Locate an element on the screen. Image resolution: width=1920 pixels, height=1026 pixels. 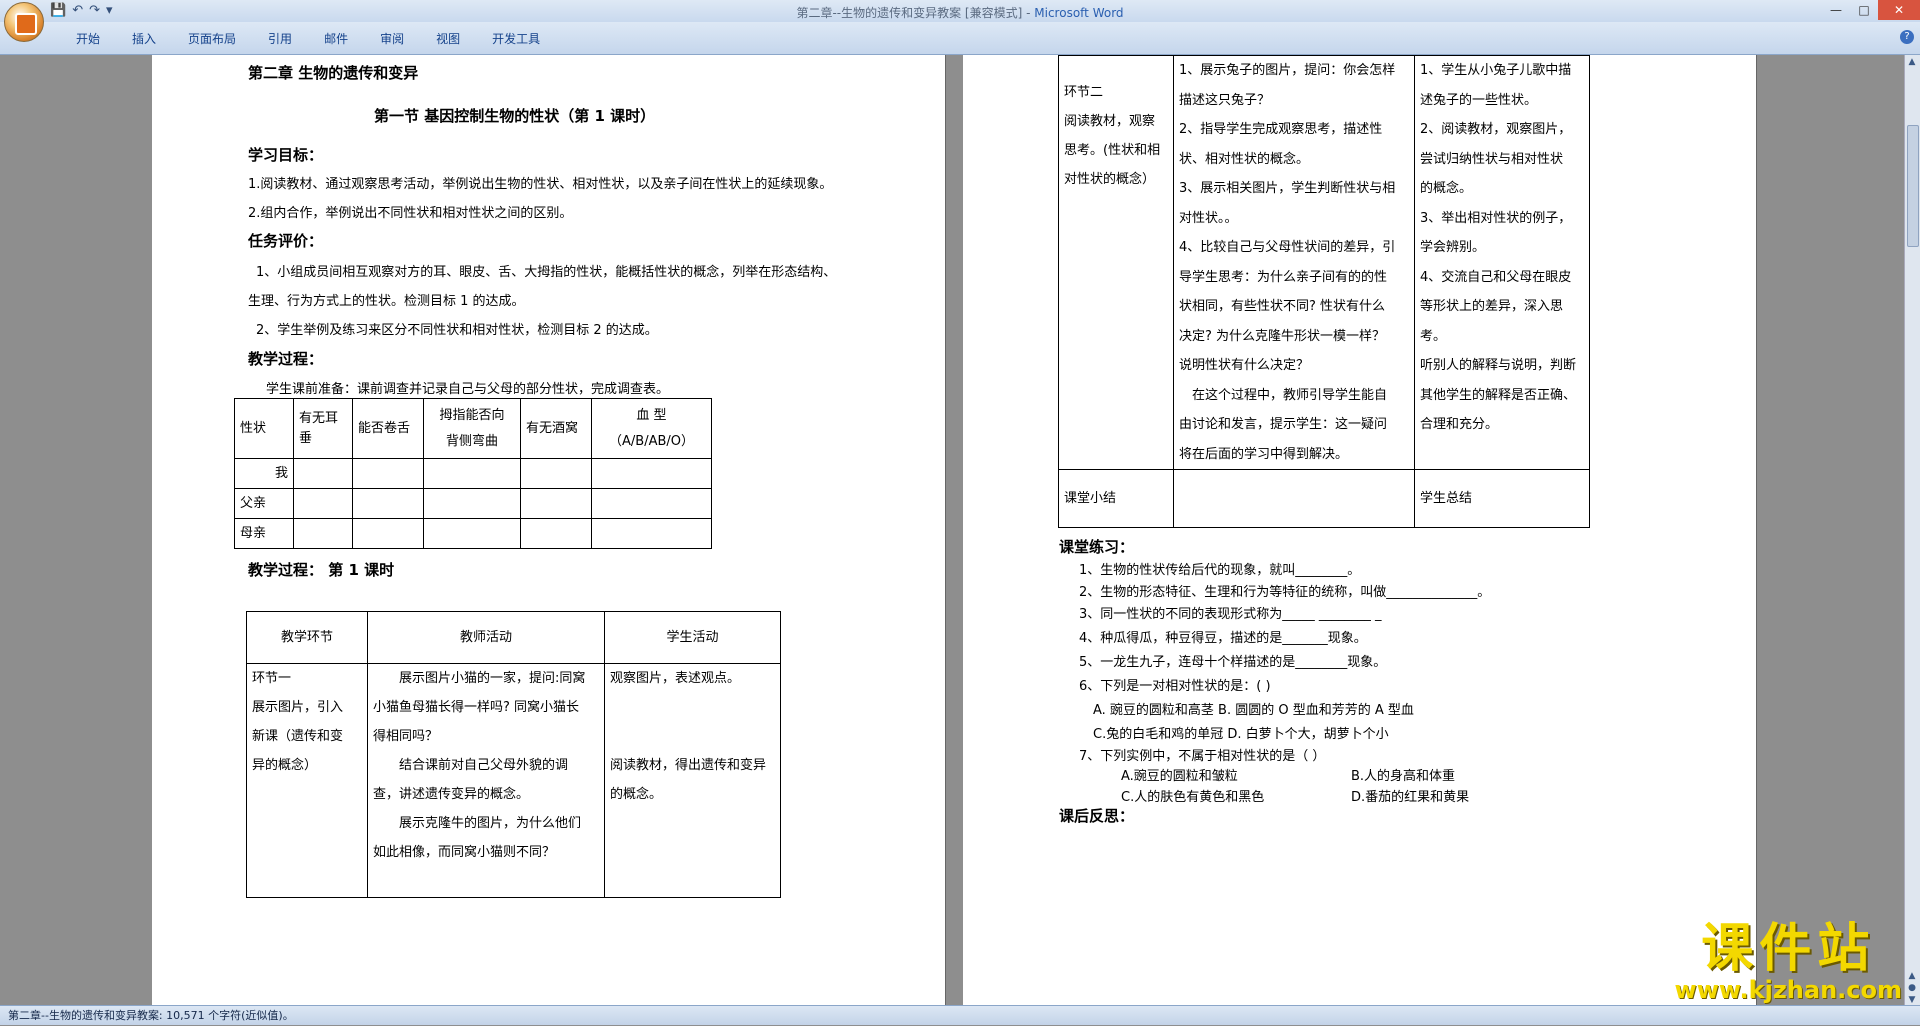
minimize-button: — is located at coordinates (1836, 10).